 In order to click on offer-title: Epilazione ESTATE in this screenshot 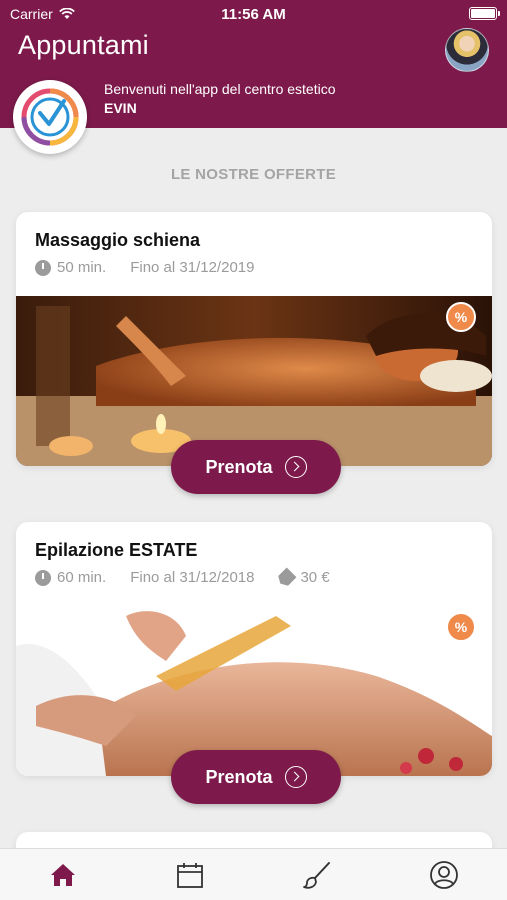, I will do `click(116, 550)`.